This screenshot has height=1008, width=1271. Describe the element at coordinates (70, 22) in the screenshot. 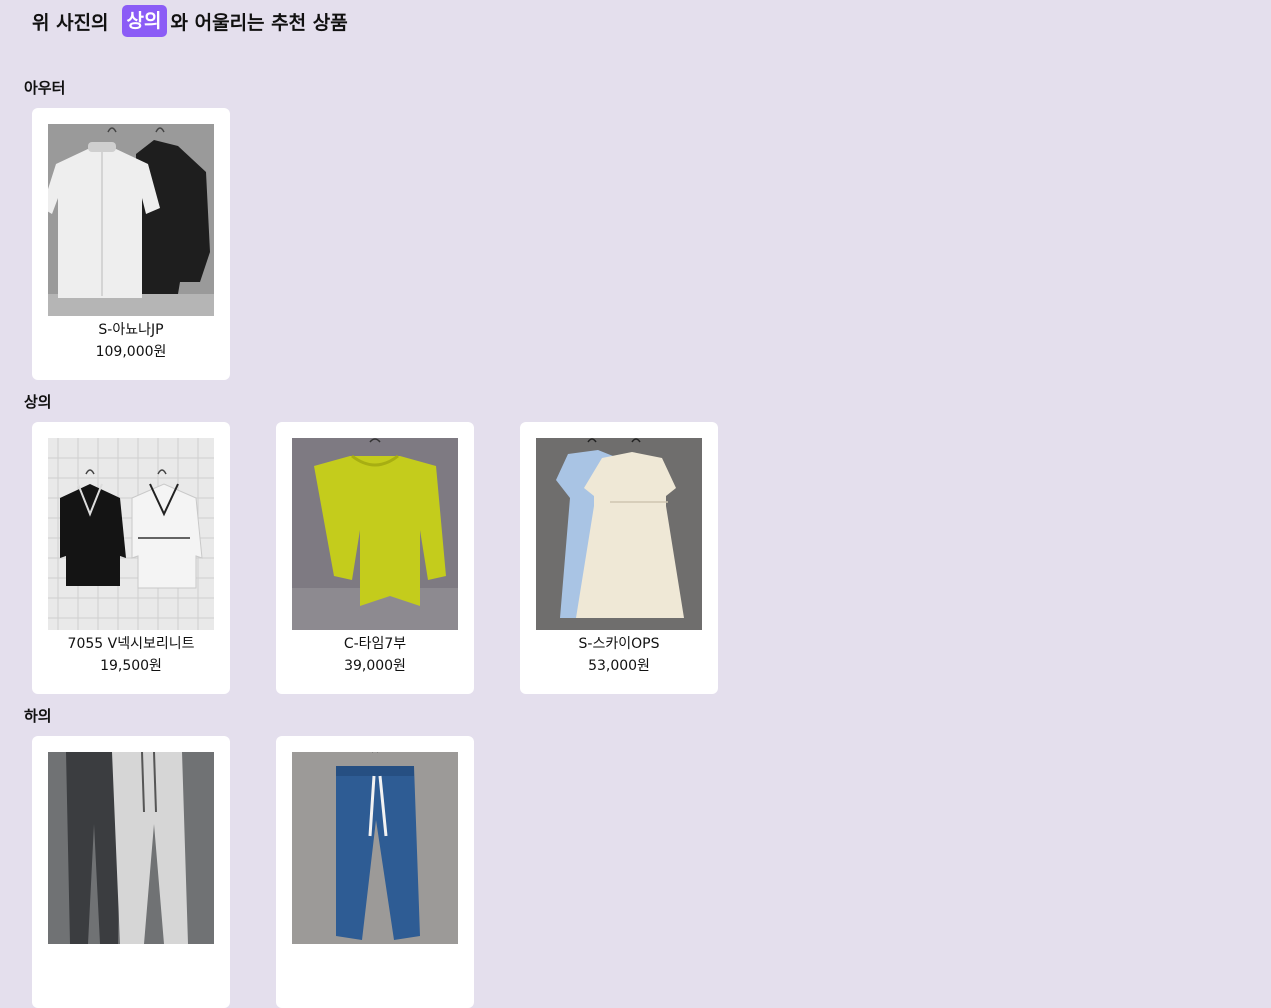

I see `title-prefix: 위 사진의` at that location.